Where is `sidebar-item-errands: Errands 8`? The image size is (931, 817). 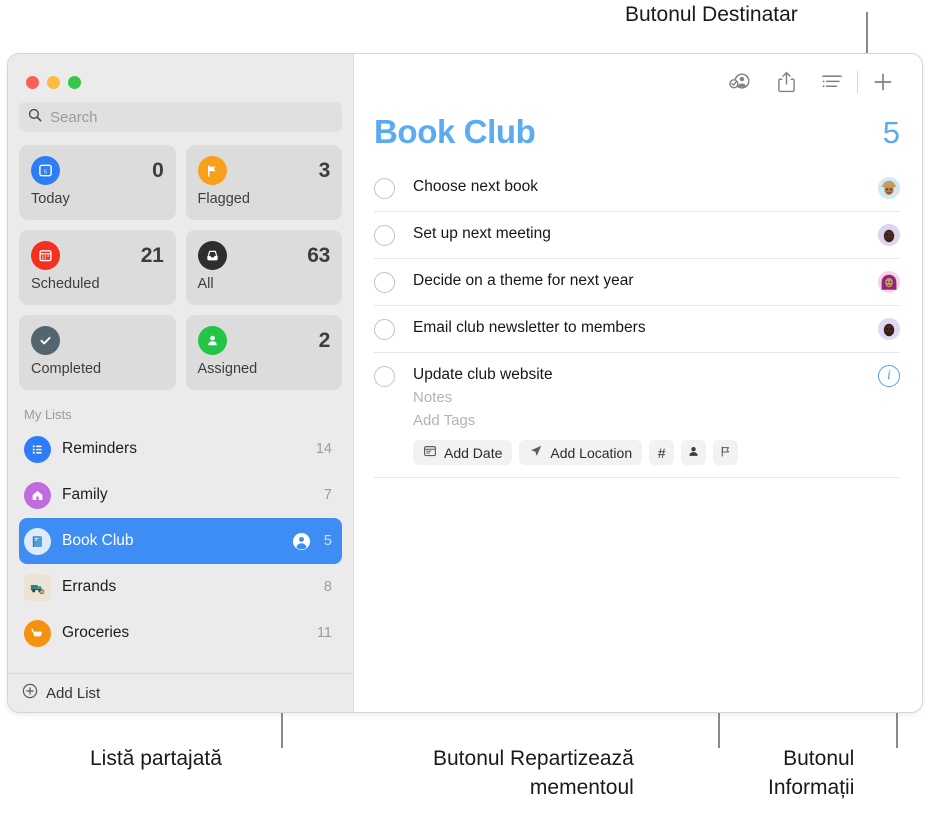 sidebar-item-errands: Errands 8 is located at coordinates (180, 587).